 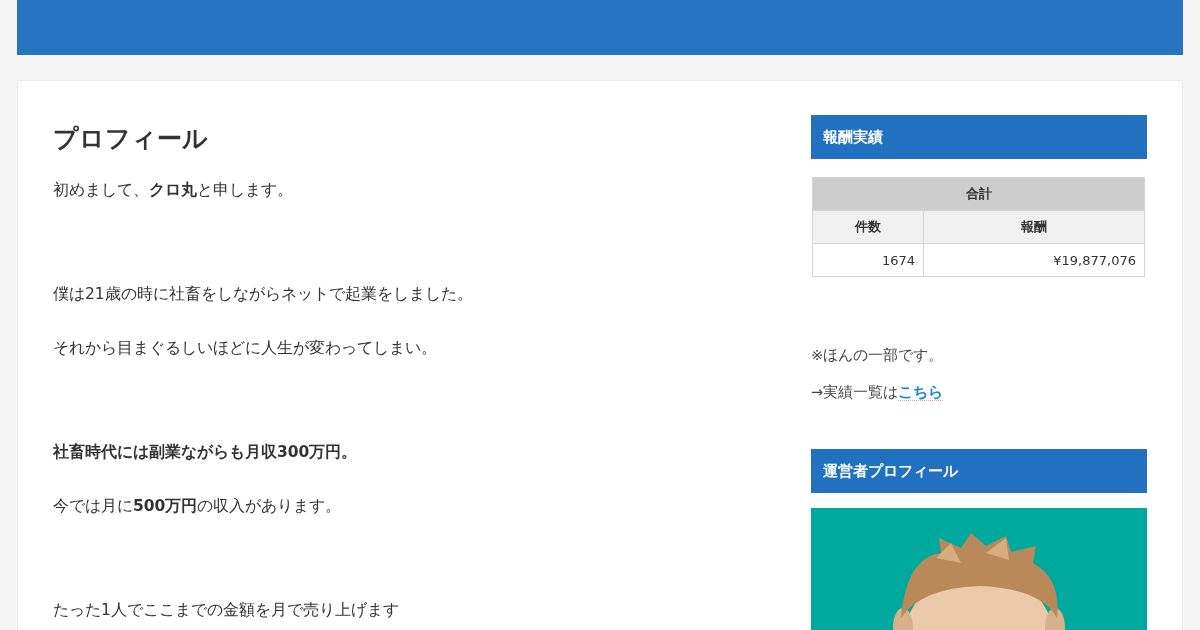 What do you see at coordinates (263, 294) in the screenshot?
I see `paragraph: 僕は21歳の時に社畜をしながらネットで起業をしました。` at bounding box center [263, 294].